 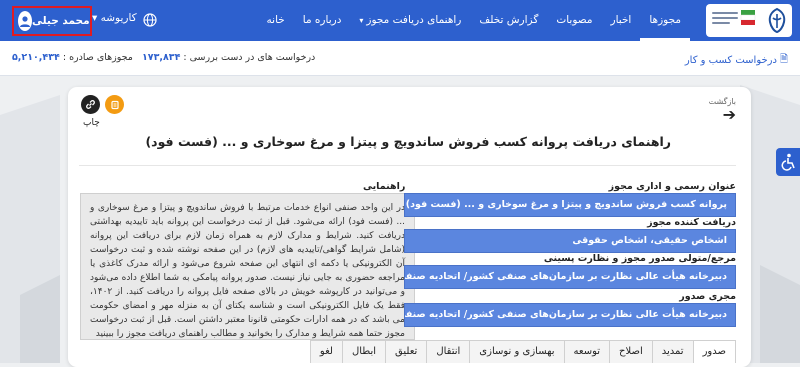 I want to click on issued-label: مجوزهای صادره :, so click(x=97, y=57).